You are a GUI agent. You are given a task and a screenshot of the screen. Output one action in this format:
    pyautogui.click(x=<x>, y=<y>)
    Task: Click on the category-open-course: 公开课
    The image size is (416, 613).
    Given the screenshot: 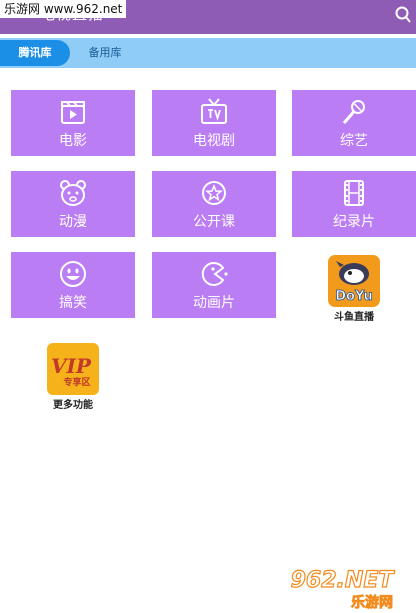 What is the action you would take?
    pyautogui.click(x=214, y=204)
    